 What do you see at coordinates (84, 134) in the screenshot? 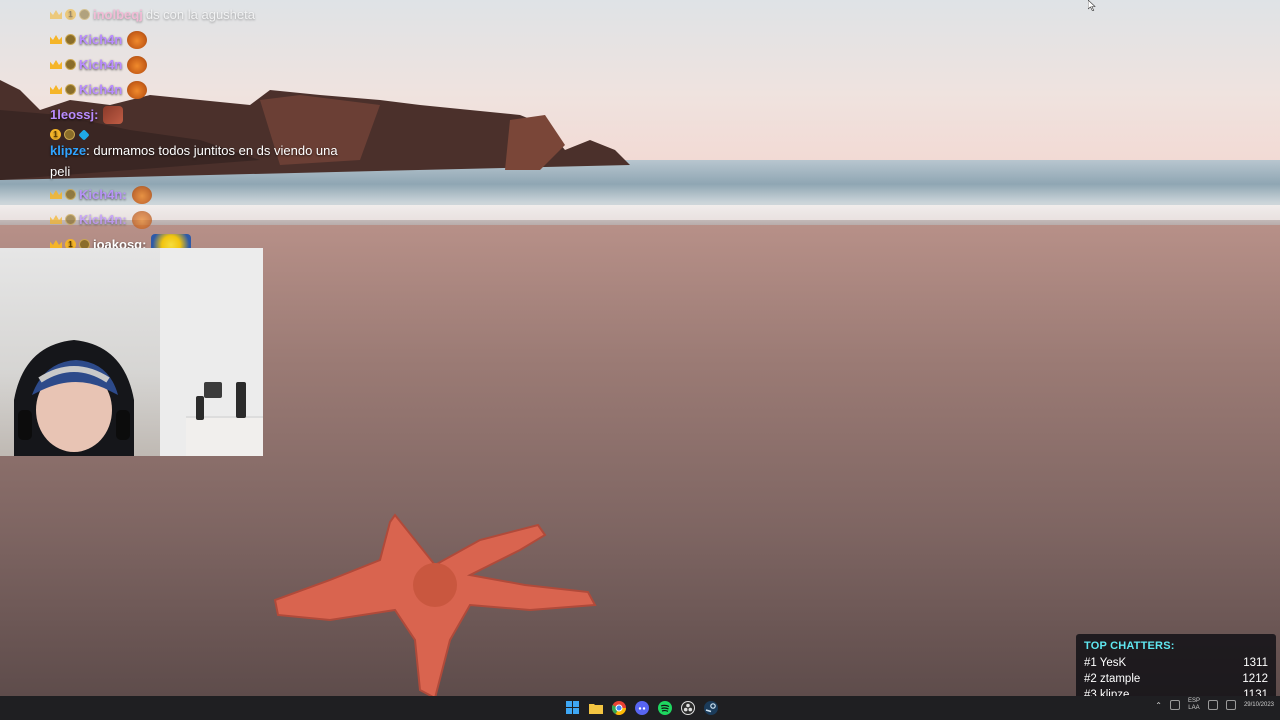
I see `gem-badge-icon` at bounding box center [84, 134].